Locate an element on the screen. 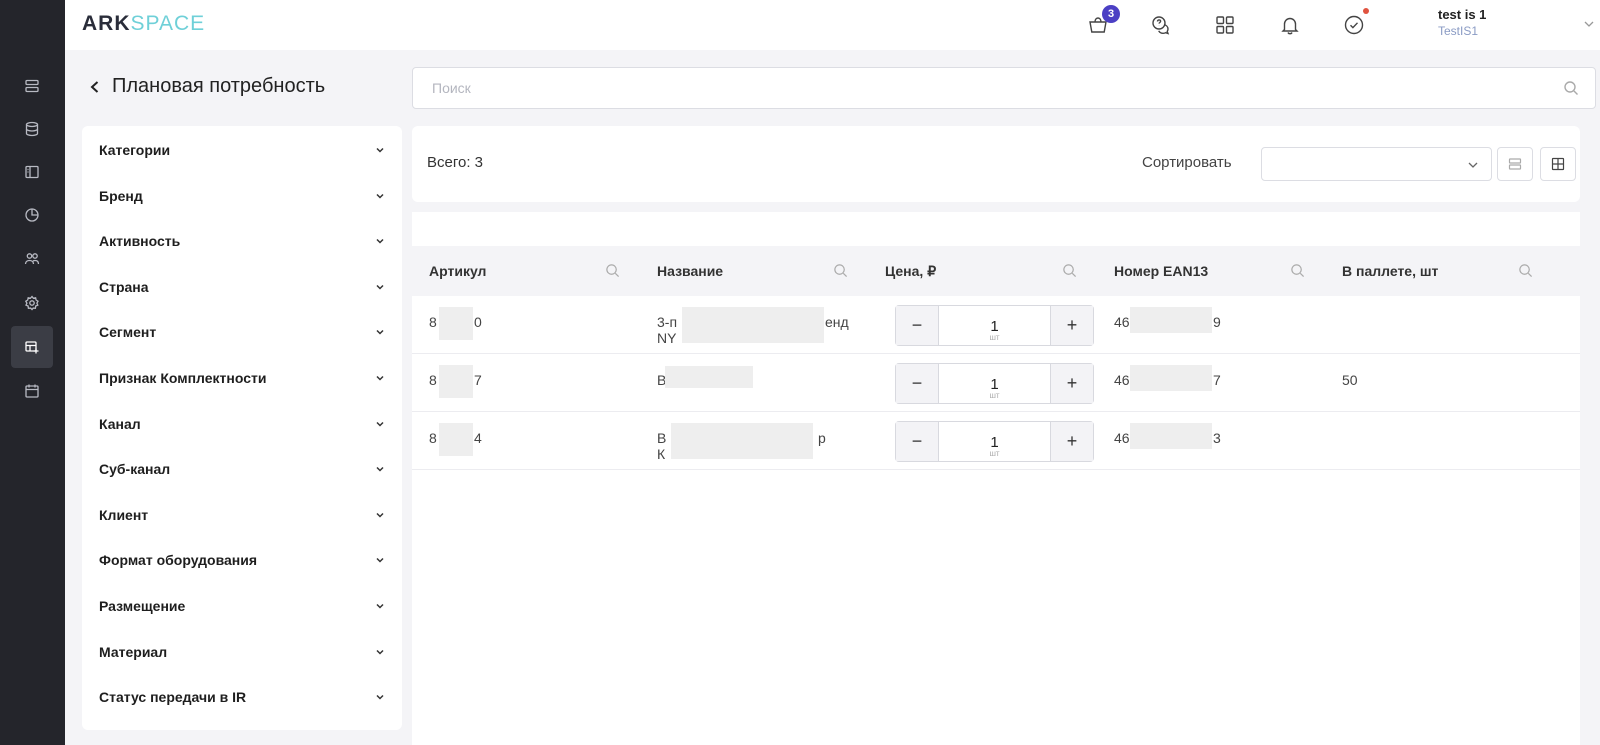  table-row: 8 4 В р К − 1 шт + 46 3 is located at coordinates (996, 441).